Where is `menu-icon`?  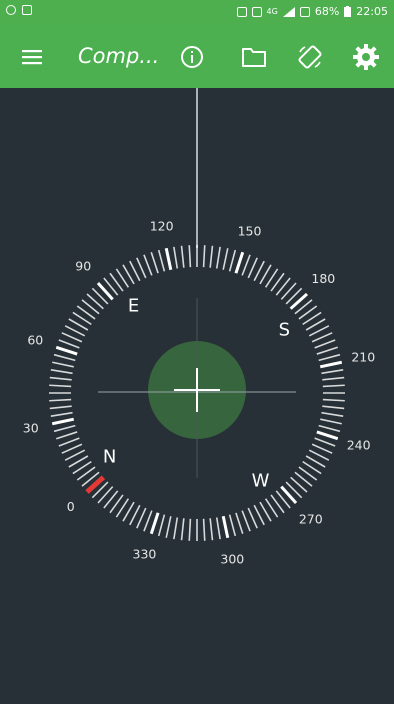 menu-icon is located at coordinates (32, 57).